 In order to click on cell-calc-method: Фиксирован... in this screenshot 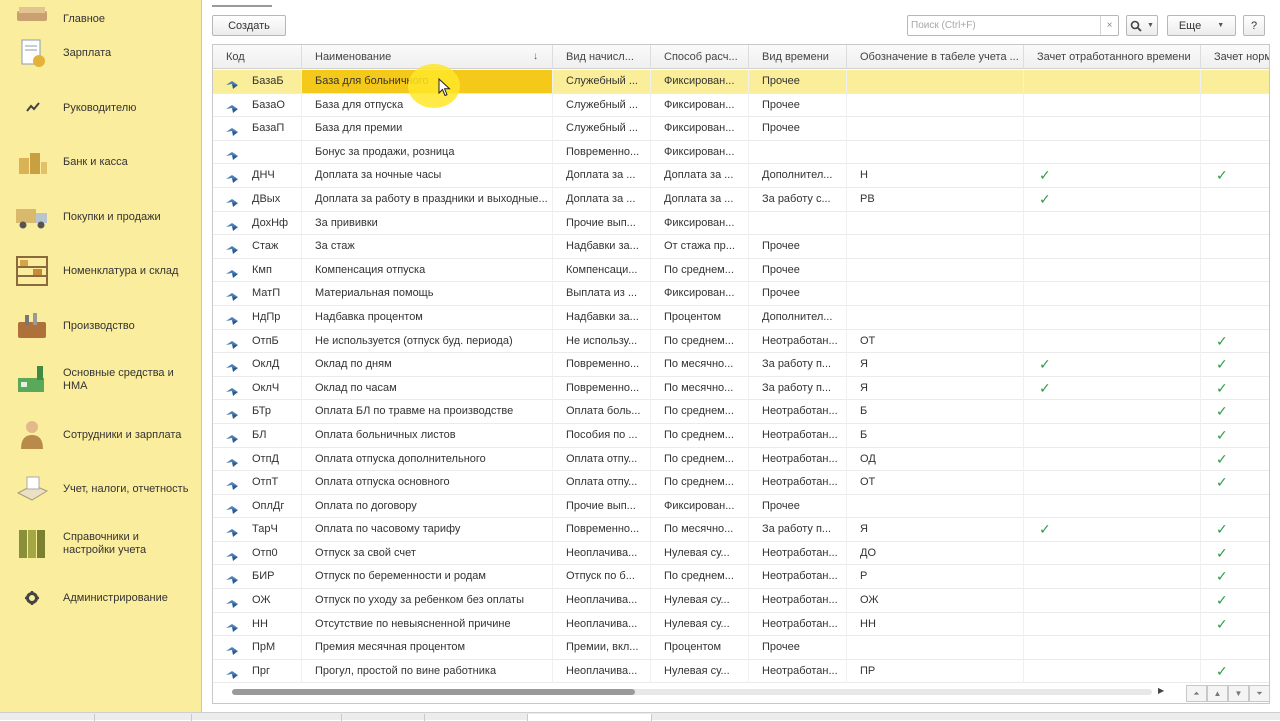, I will do `click(700, 81)`.